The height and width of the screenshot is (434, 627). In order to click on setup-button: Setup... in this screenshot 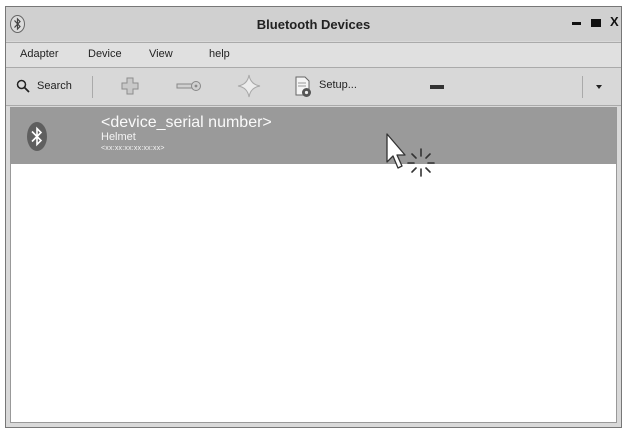, I will do `click(335, 88)`.